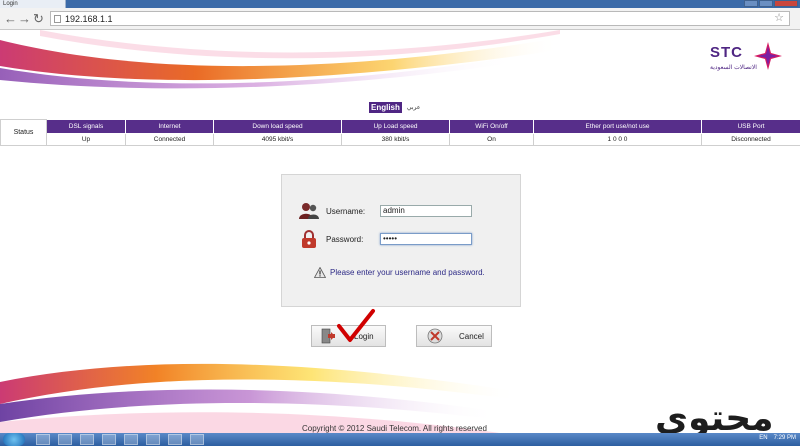  What do you see at coordinates (768, 56) in the screenshot?
I see `stc-star-icon` at bounding box center [768, 56].